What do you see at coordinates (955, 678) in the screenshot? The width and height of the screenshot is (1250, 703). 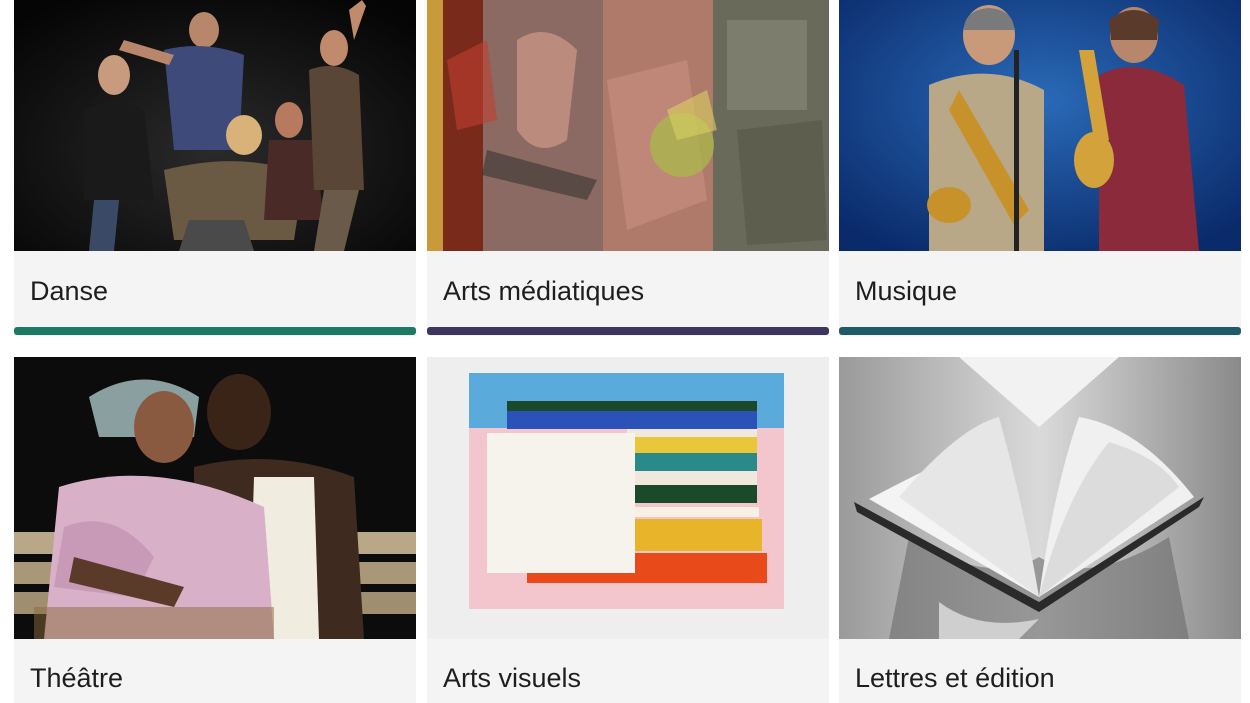 I see `category-label: Lettres et édition` at bounding box center [955, 678].